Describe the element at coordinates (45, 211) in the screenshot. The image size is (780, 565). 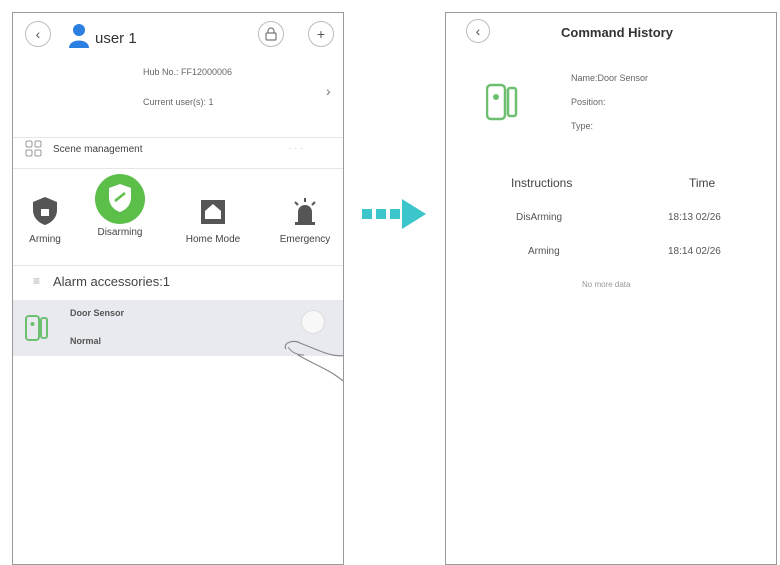
I see `shield-lock-icon` at that location.